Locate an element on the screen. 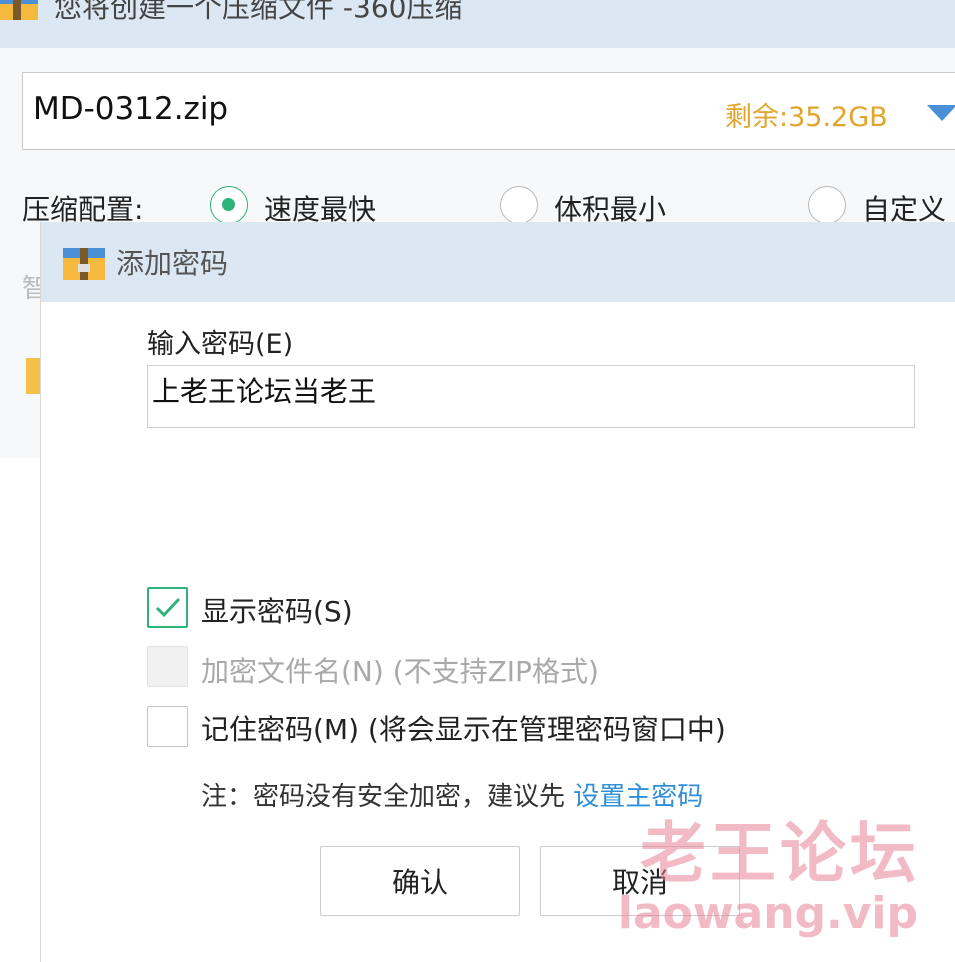 This screenshot has height=962, width=955. password-input is located at coordinates (531, 396).